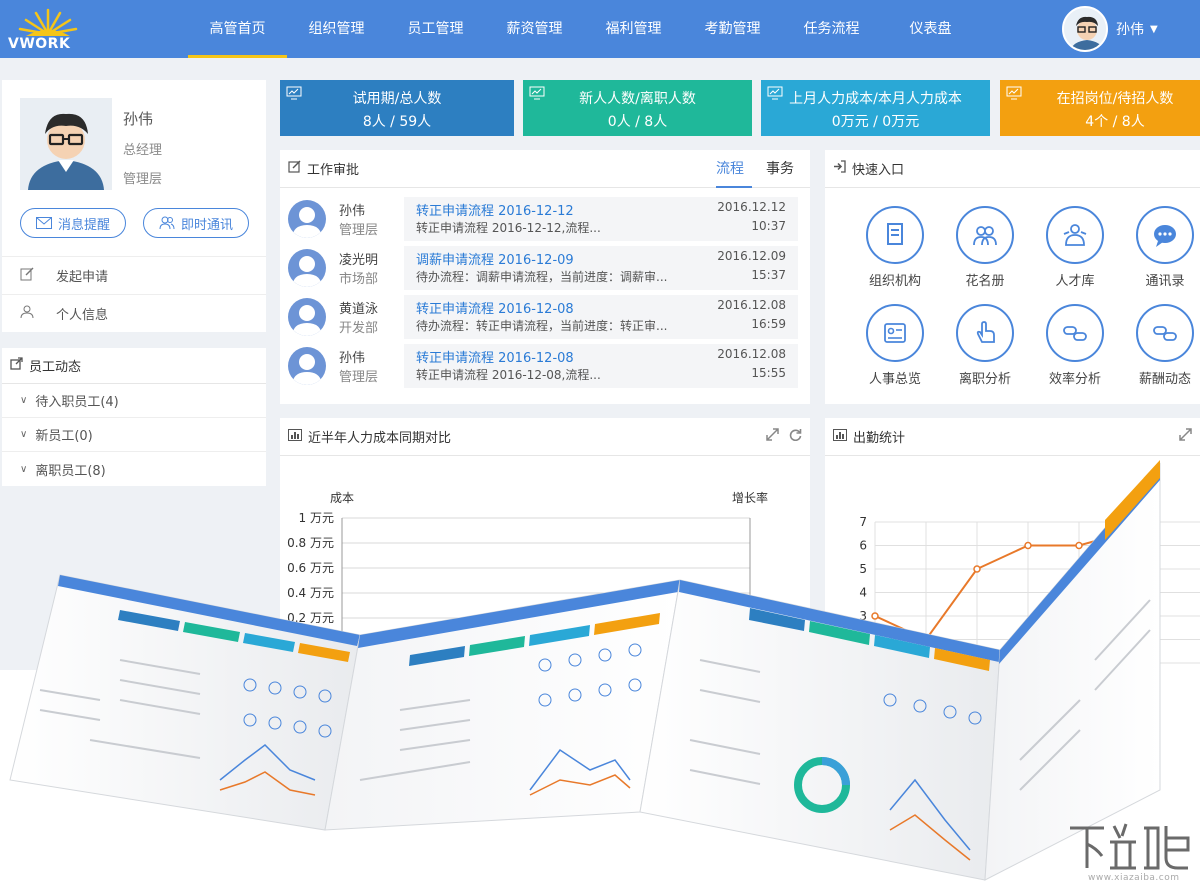 The image size is (1200, 887). Describe the element at coordinates (895, 235) in the screenshot. I see `org-icon` at that location.